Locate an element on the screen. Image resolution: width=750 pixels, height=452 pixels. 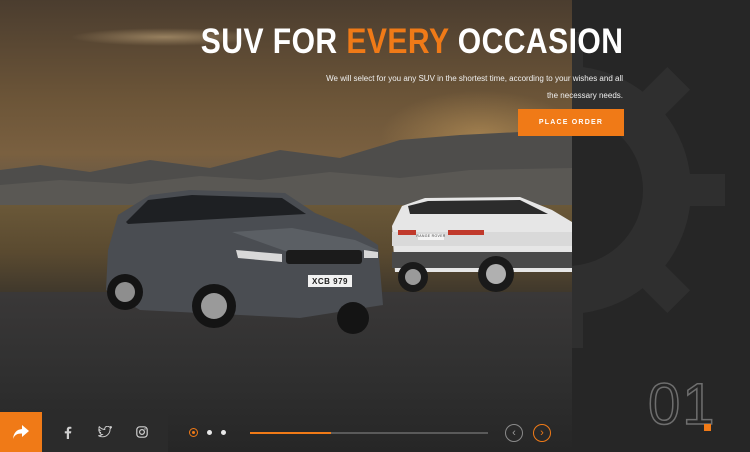
social-links is located at coordinates (105, 432).